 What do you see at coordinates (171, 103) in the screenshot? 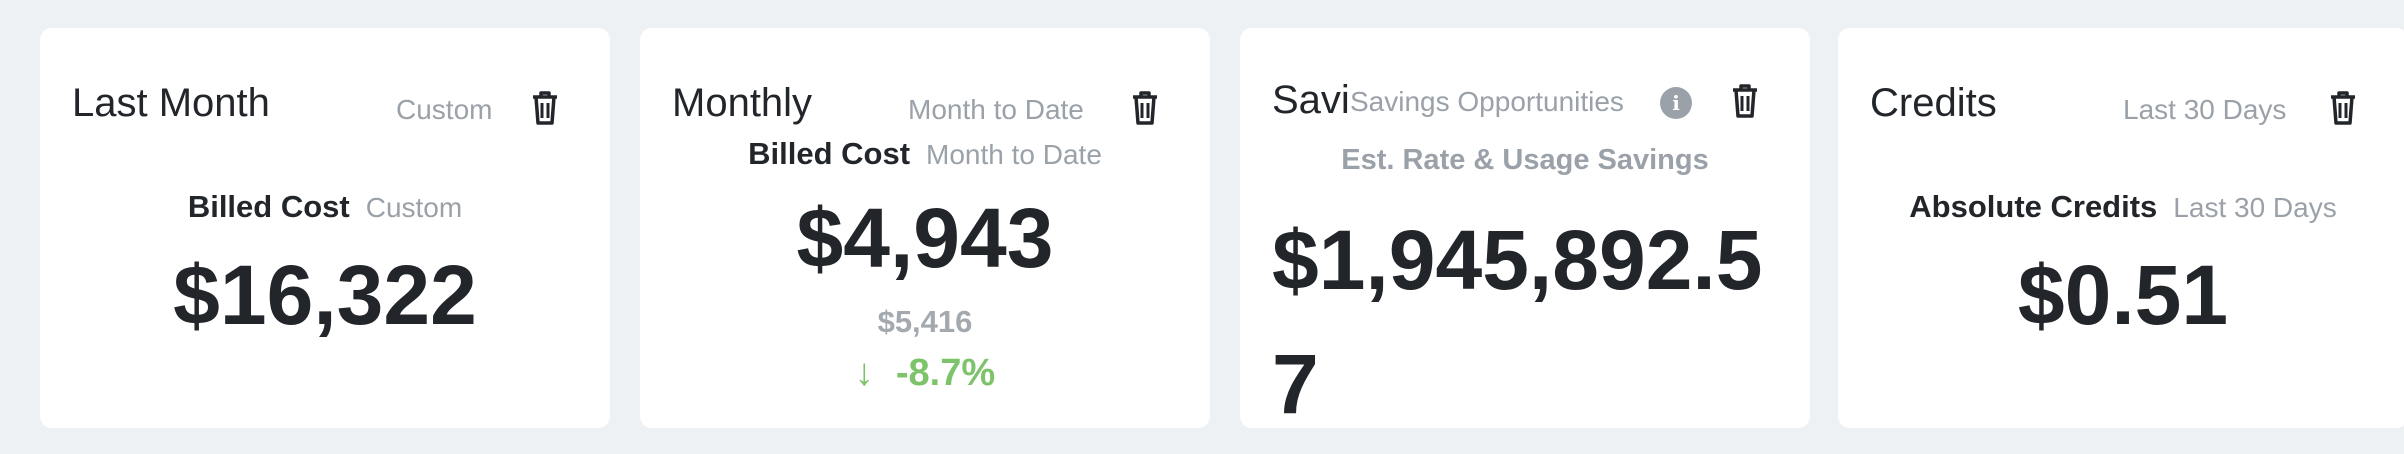
I see `widget-title: Last Month` at bounding box center [171, 103].